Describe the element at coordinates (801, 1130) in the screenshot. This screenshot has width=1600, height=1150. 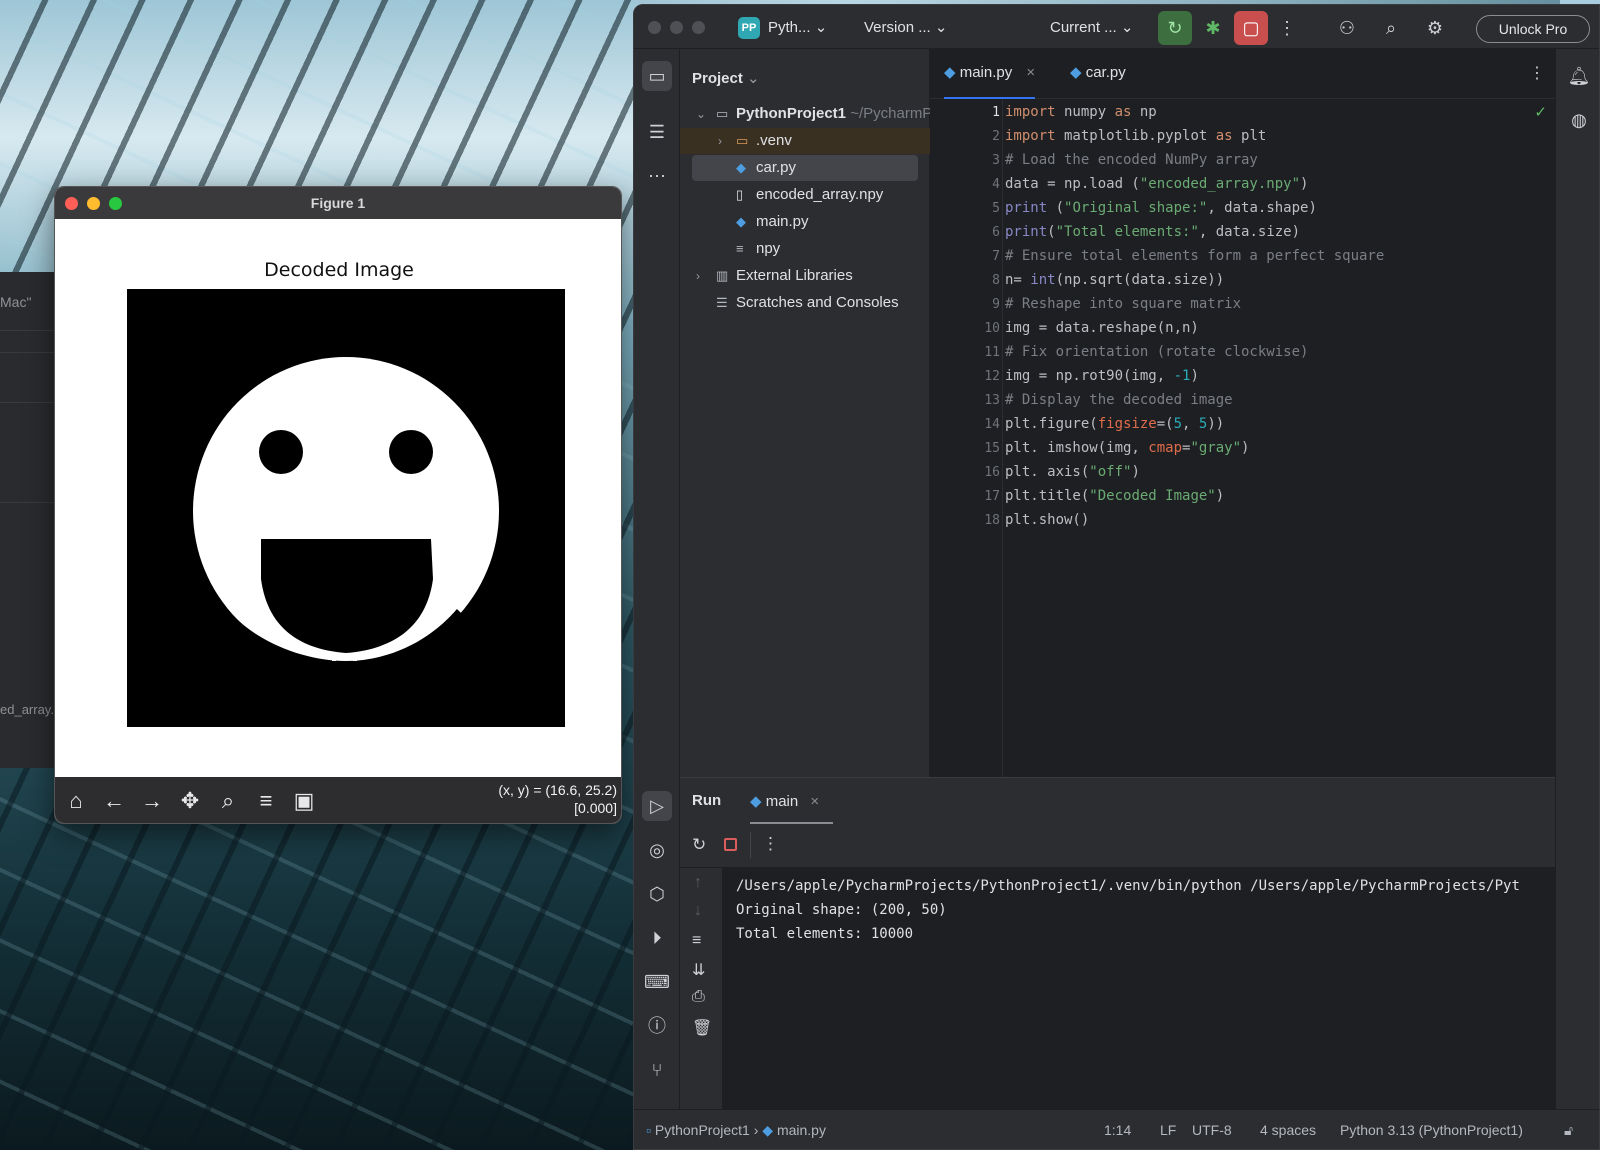
I see `breadcrumb-file: main.py` at that location.